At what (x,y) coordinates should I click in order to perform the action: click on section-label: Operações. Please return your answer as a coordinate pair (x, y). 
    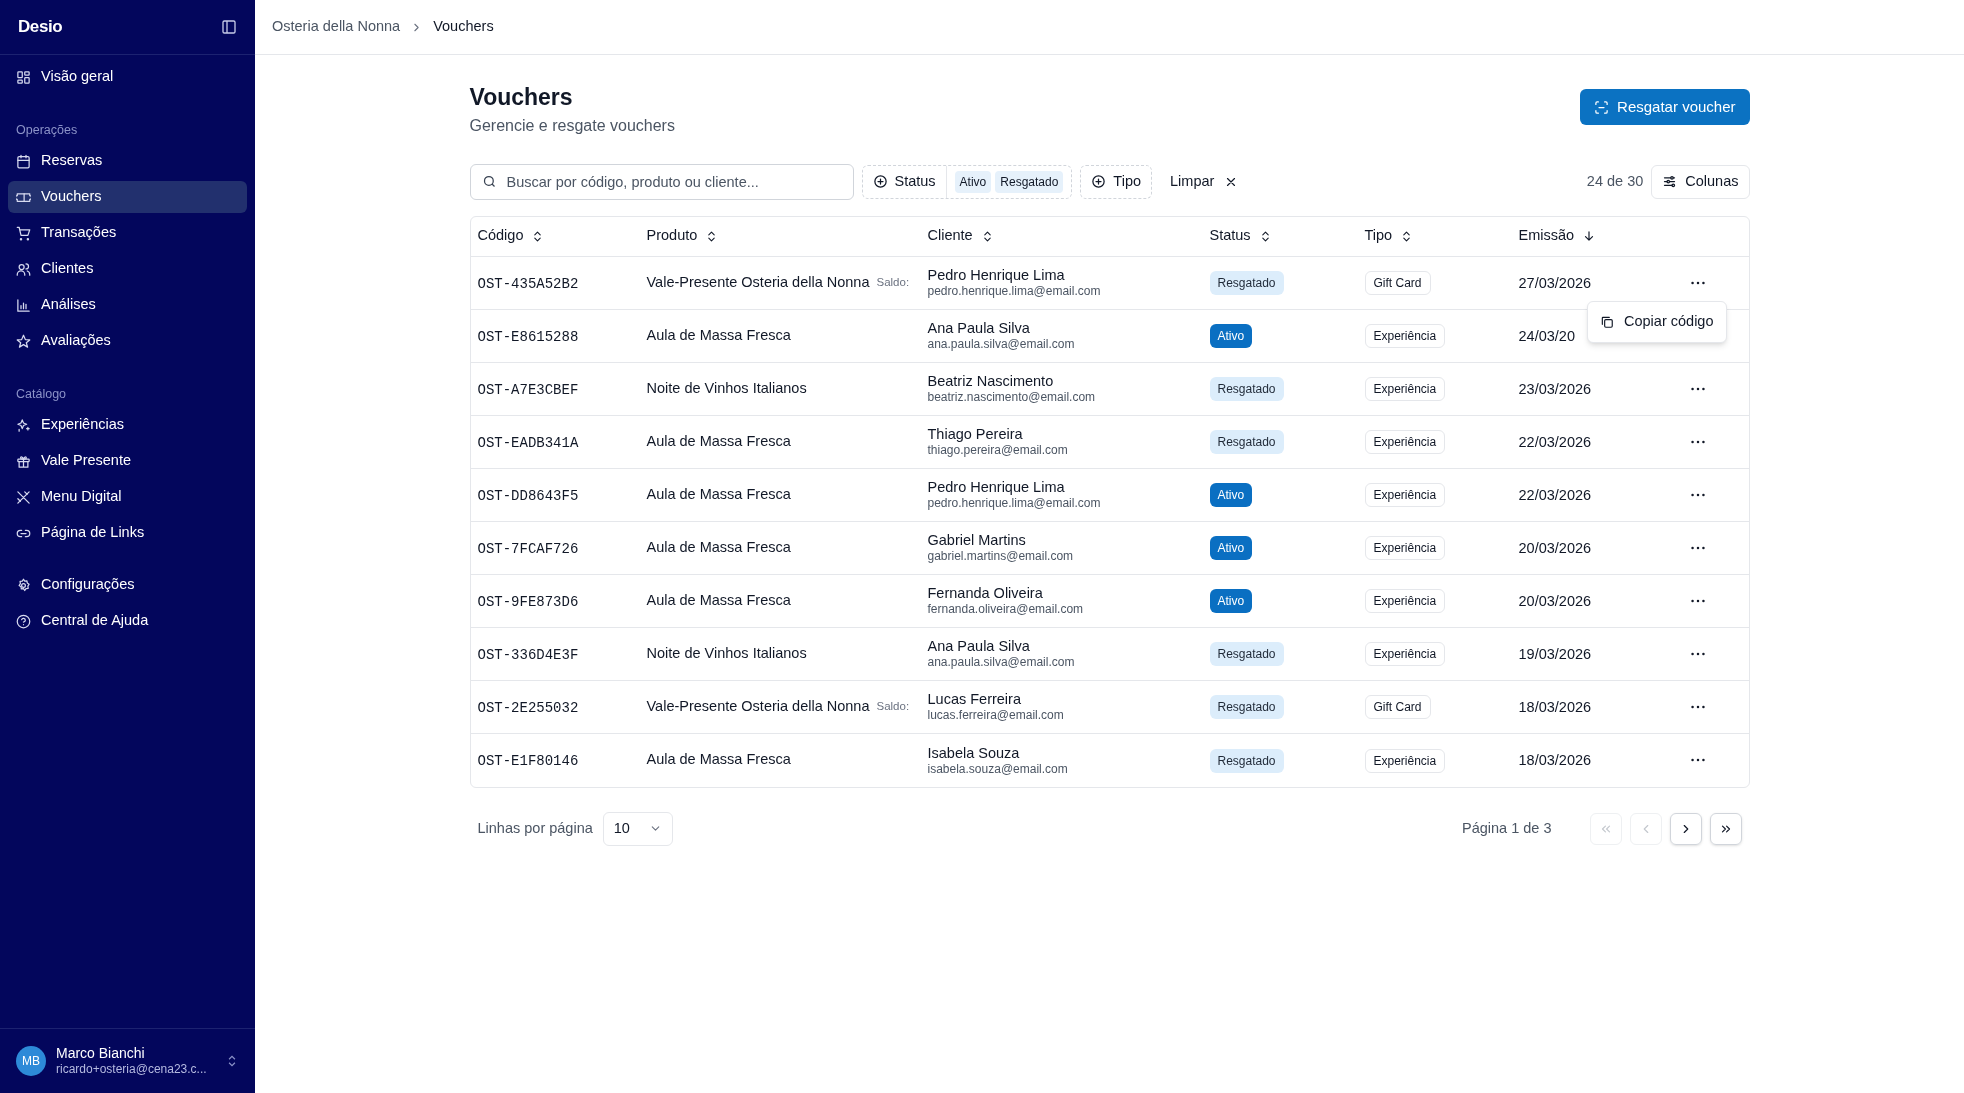
    Looking at the image, I should click on (47, 130).